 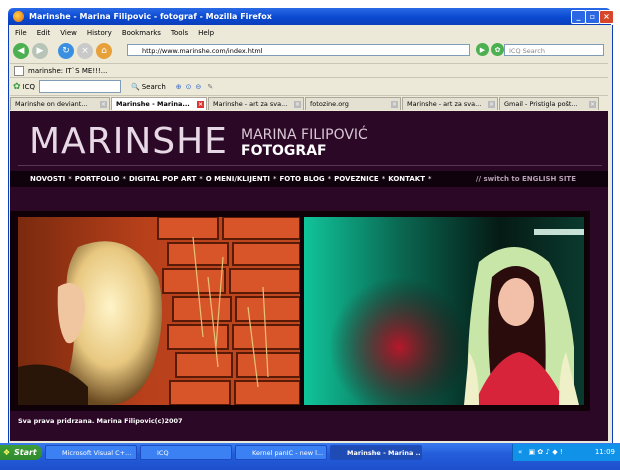 I want to click on tray-icq-icon: ✿, so click(x=540, y=452).